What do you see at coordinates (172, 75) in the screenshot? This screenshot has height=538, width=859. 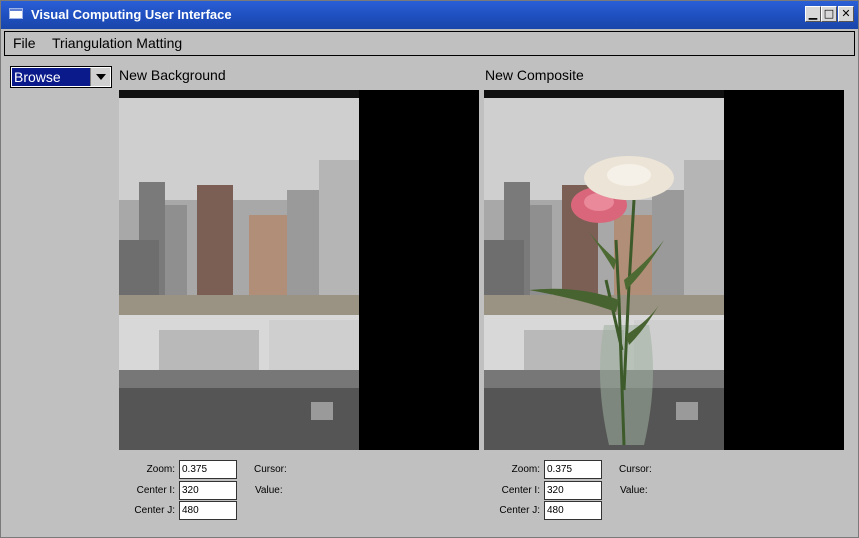 I see `background-panel-title: New Background` at bounding box center [172, 75].